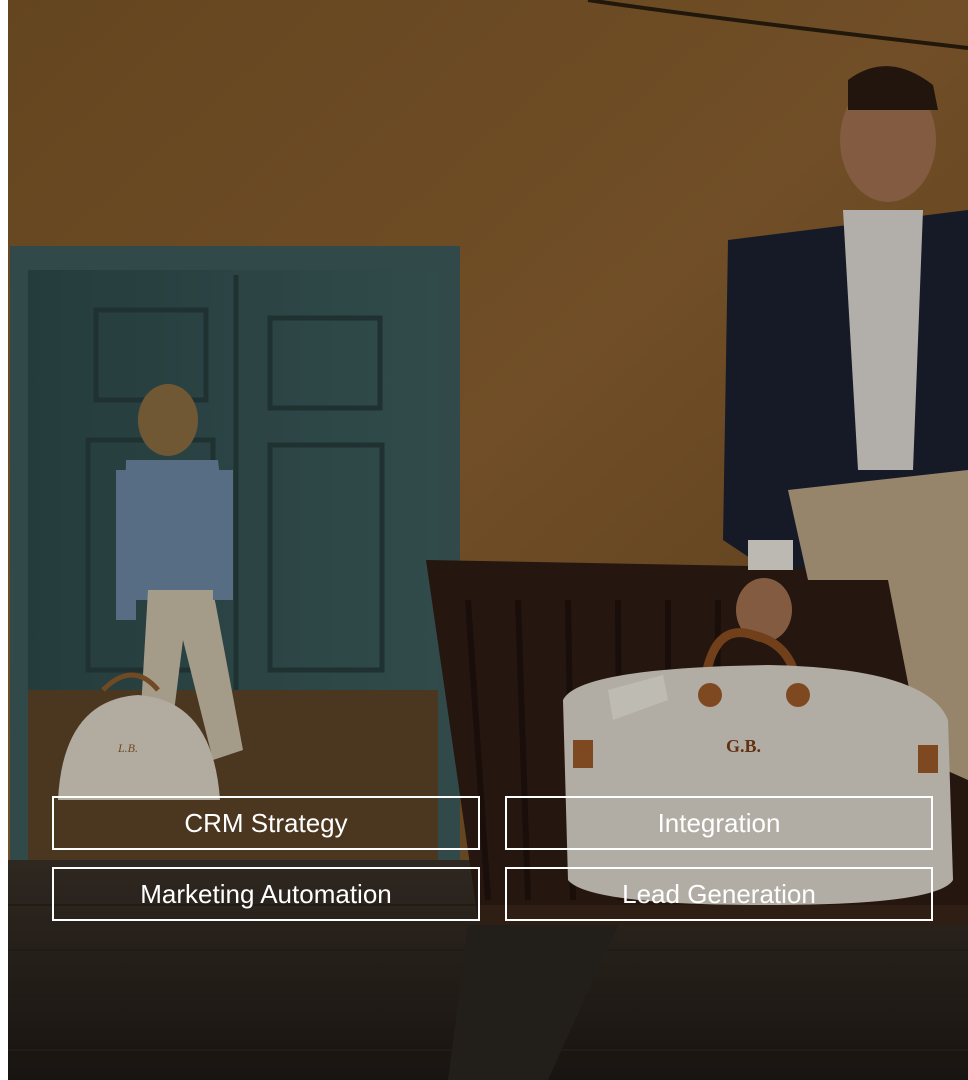 This screenshot has width=968, height=1080. I want to click on tag-integration: Integration, so click(719, 823).